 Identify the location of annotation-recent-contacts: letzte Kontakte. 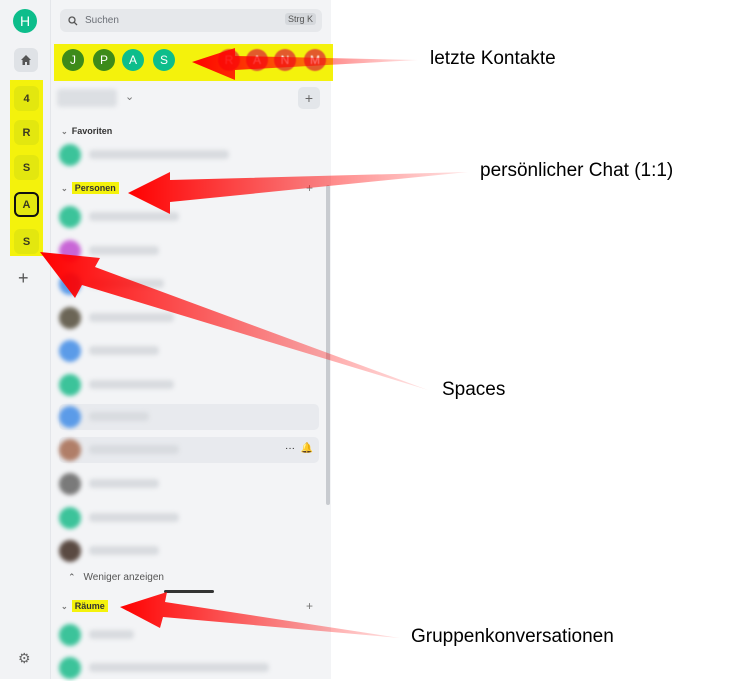
(493, 58).